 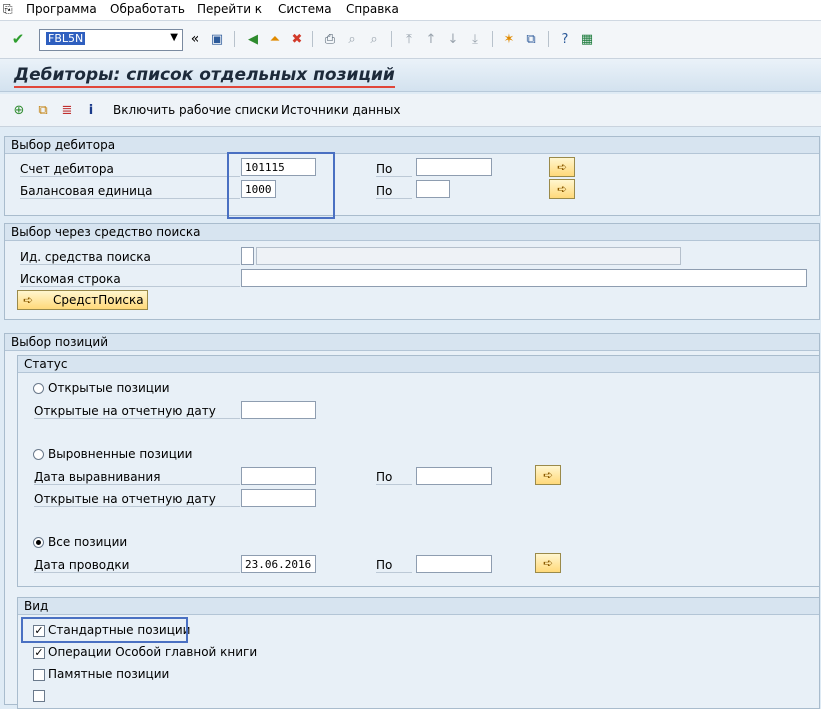 What do you see at coordinates (18, 39) in the screenshot?
I see `enter-check-icon: ✔` at bounding box center [18, 39].